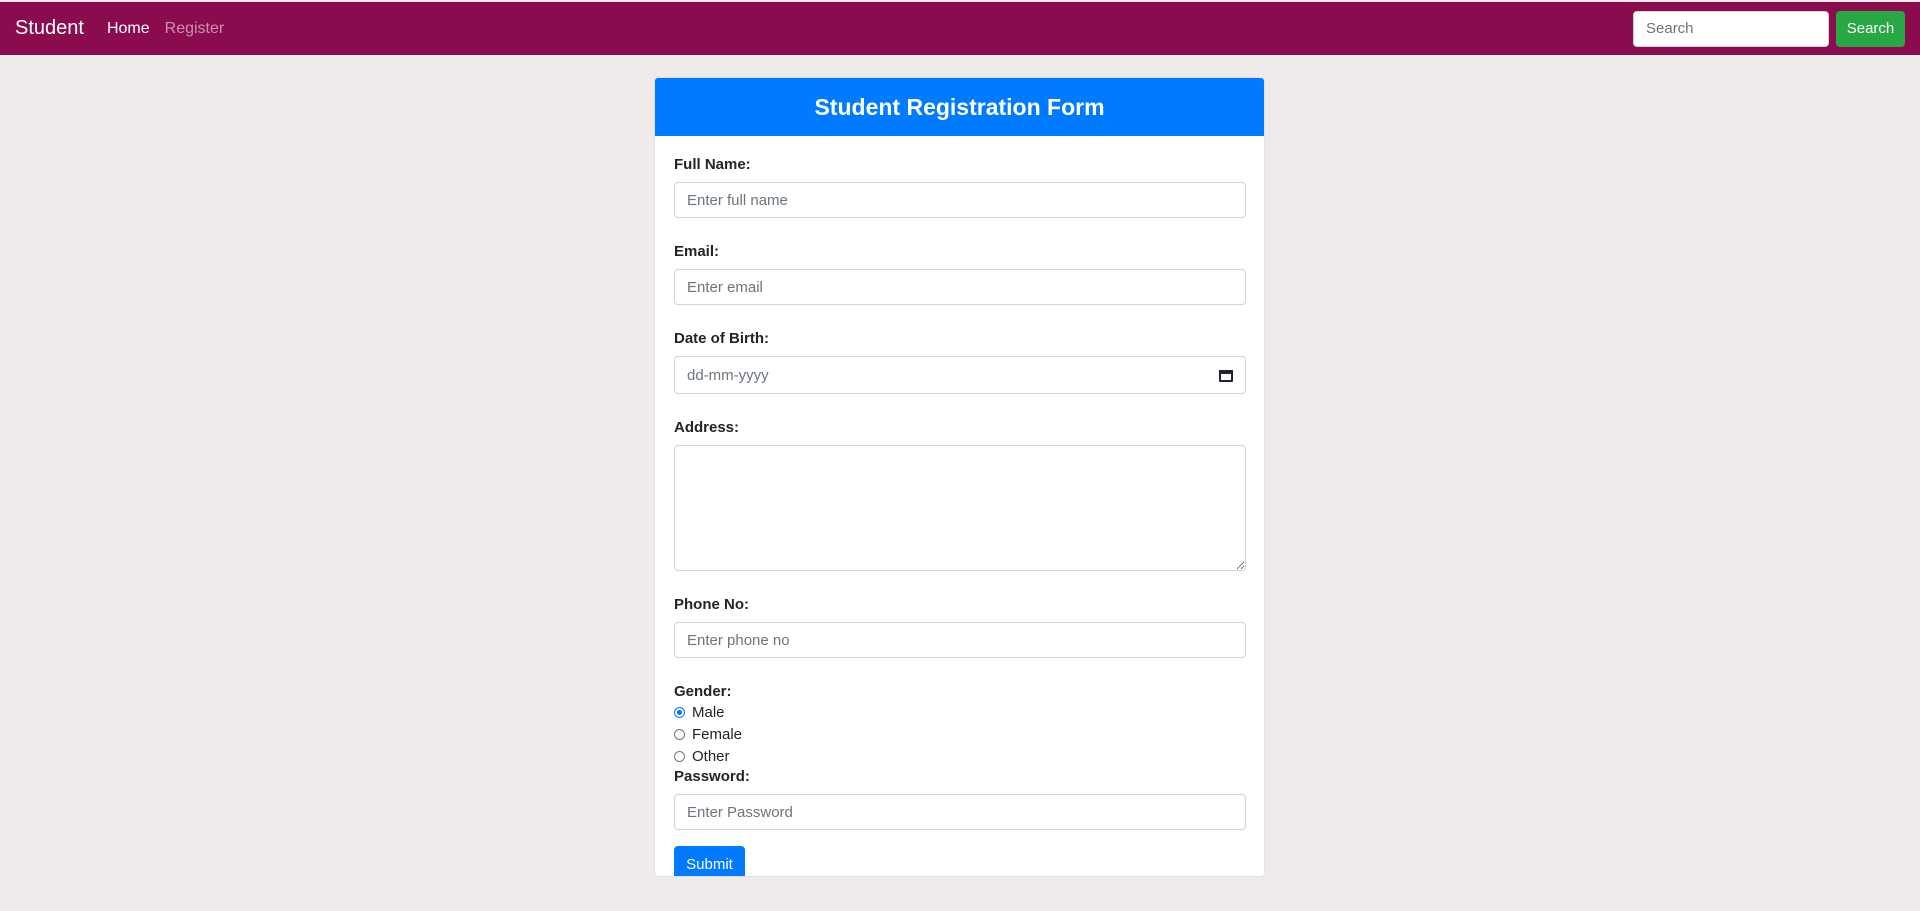 This screenshot has height=911, width=1920. What do you see at coordinates (717, 734) in the screenshot?
I see `female-radio-label: Female` at bounding box center [717, 734].